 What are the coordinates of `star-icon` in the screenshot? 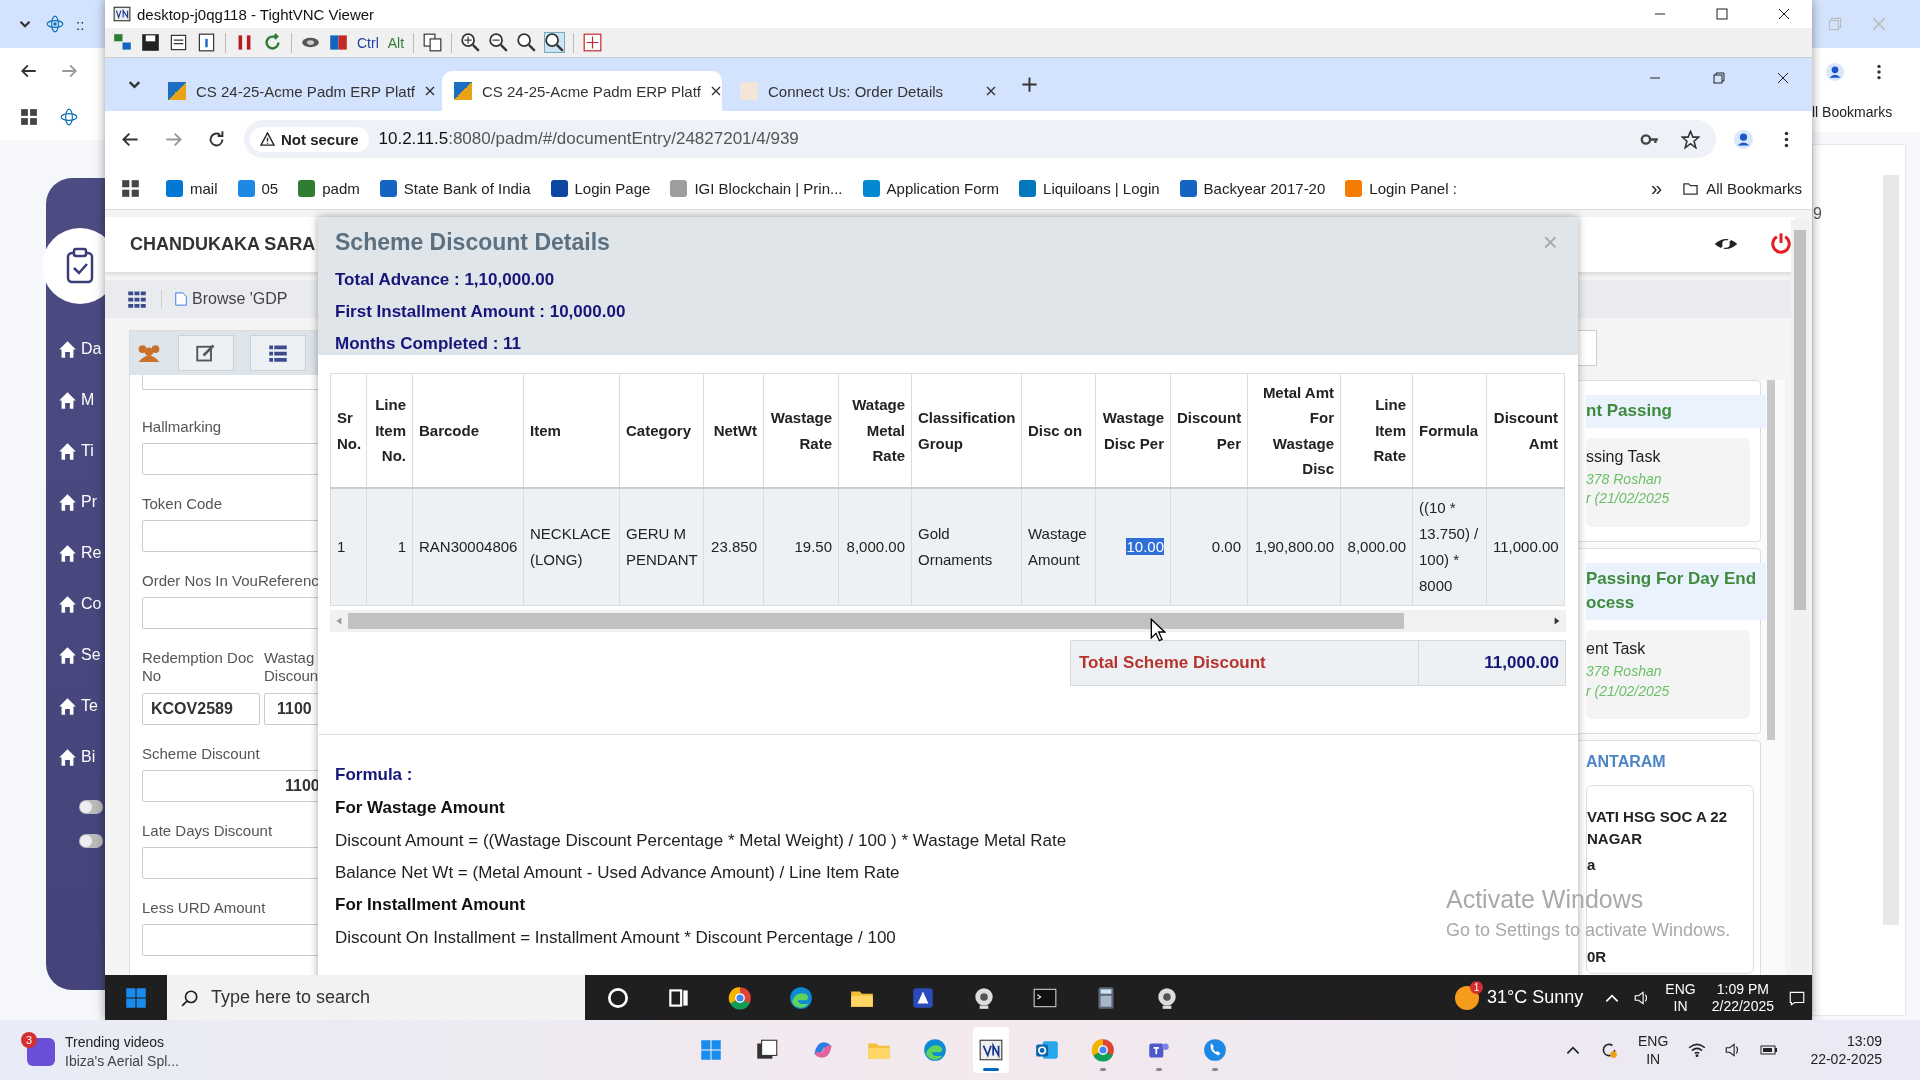 It's located at (1690, 139).